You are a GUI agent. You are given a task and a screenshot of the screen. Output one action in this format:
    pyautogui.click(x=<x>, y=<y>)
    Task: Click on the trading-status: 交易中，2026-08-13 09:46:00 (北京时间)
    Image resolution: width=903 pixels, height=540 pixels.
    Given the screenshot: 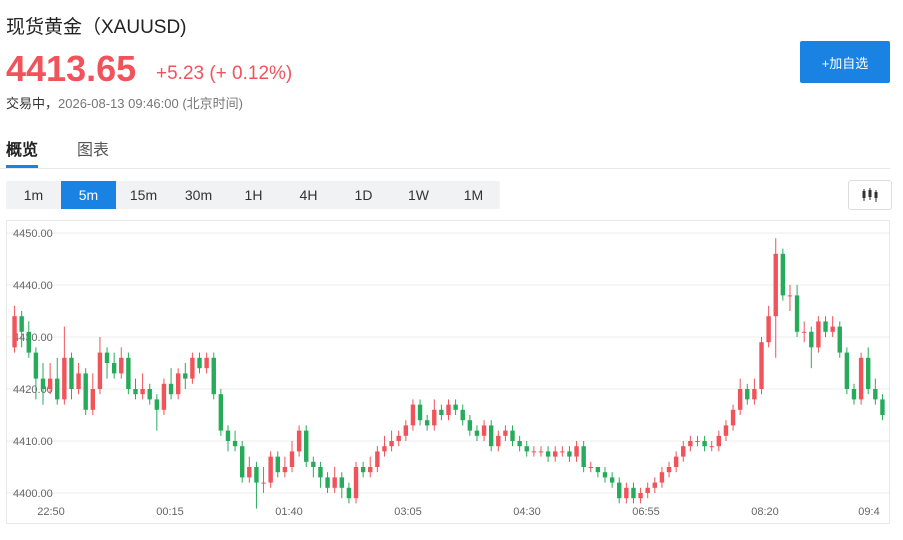 What is the action you would take?
    pyautogui.click(x=124, y=102)
    